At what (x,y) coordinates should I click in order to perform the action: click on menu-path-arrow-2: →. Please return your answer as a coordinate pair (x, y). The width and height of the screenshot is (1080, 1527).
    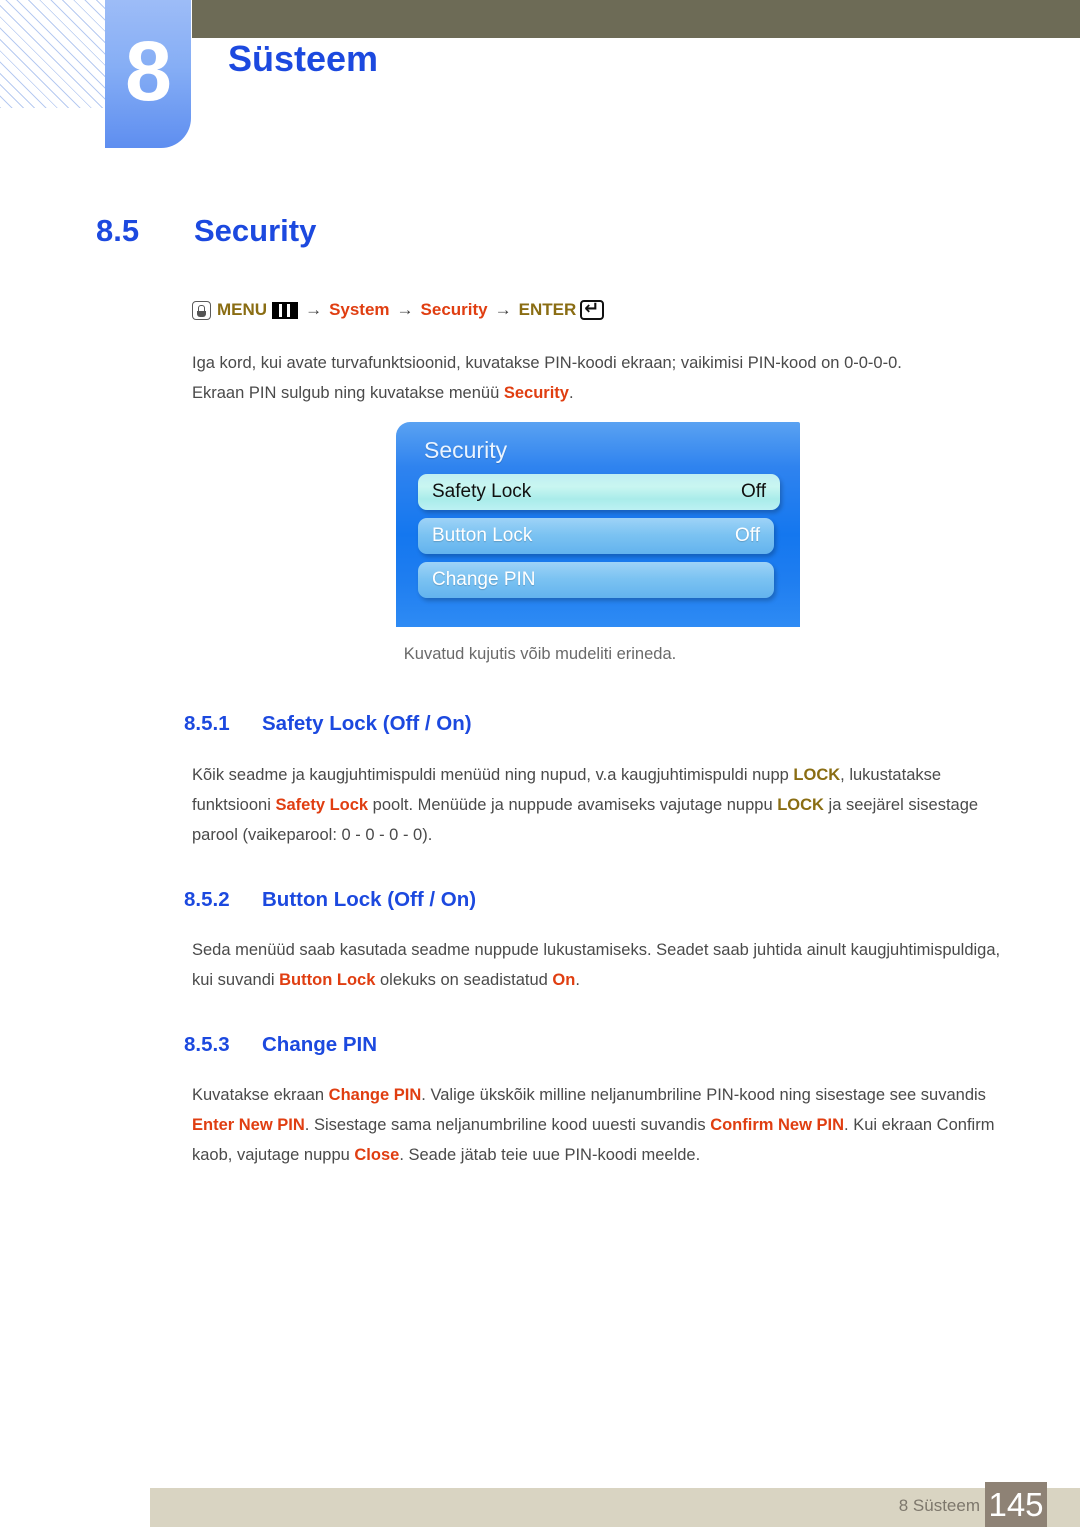
    Looking at the image, I should click on (405, 309).